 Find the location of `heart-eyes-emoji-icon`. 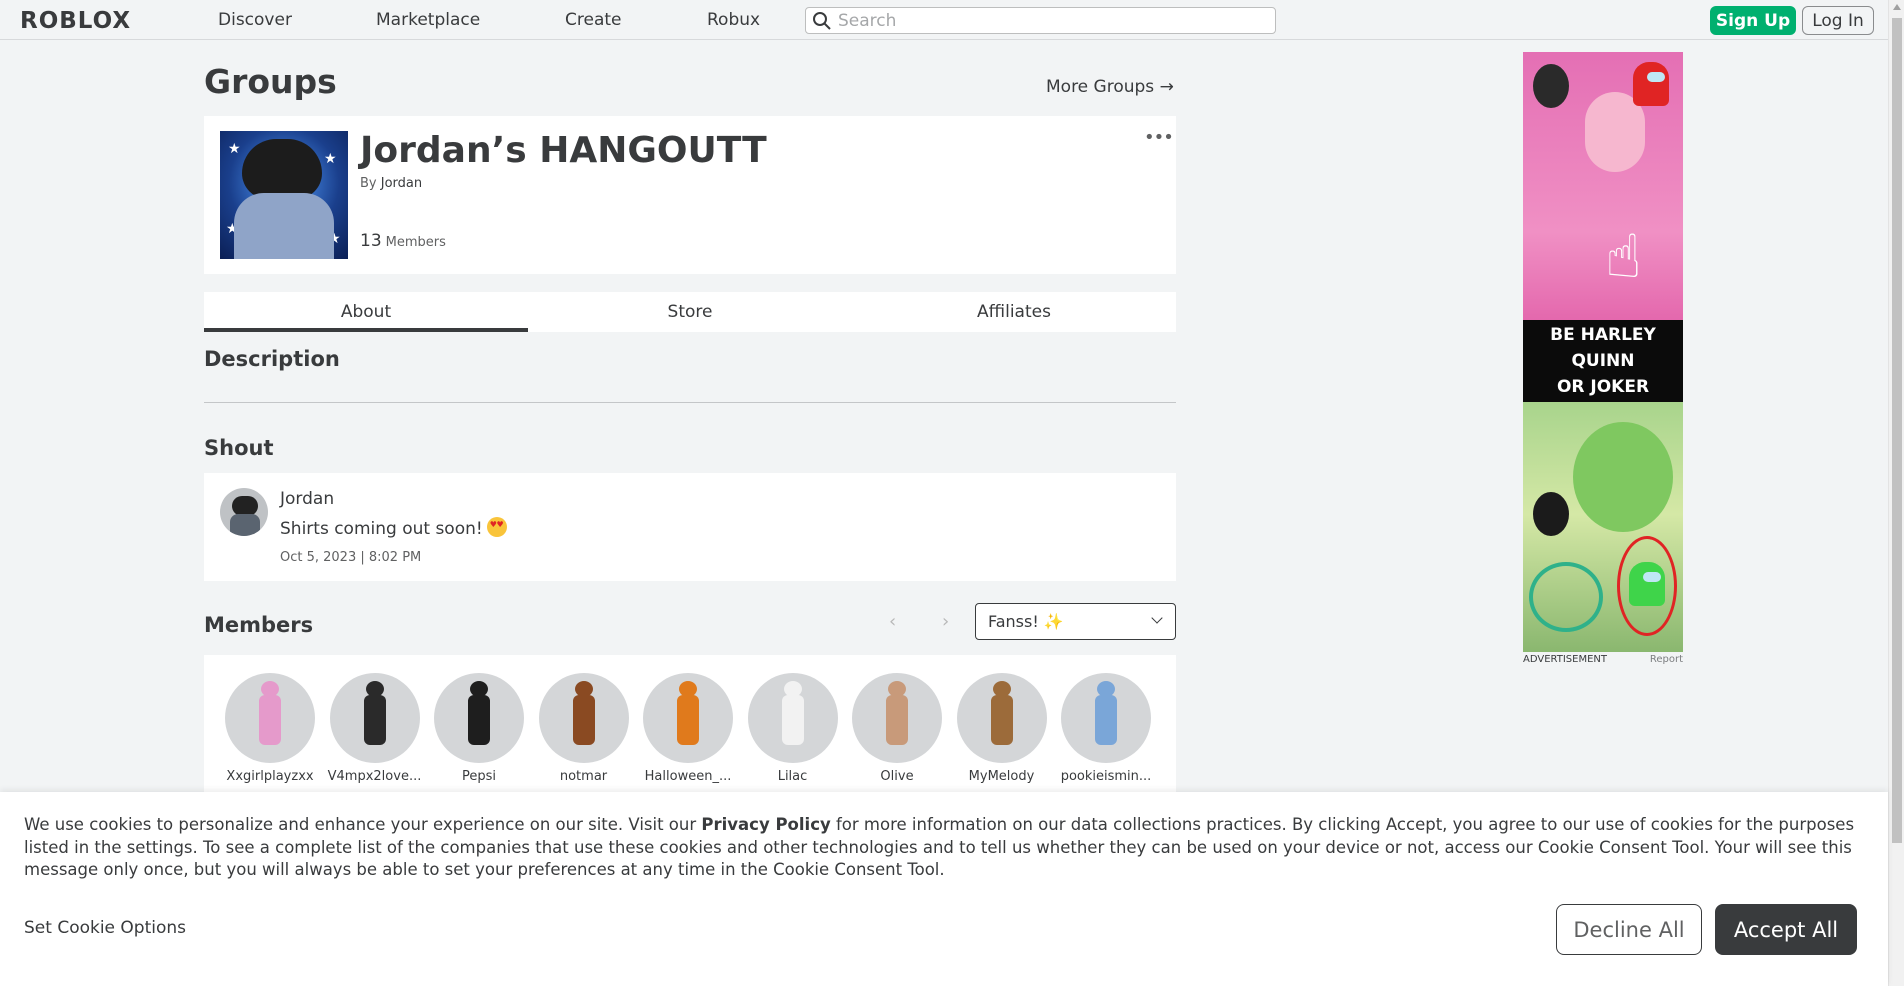

heart-eyes-emoji-icon is located at coordinates (496, 527).